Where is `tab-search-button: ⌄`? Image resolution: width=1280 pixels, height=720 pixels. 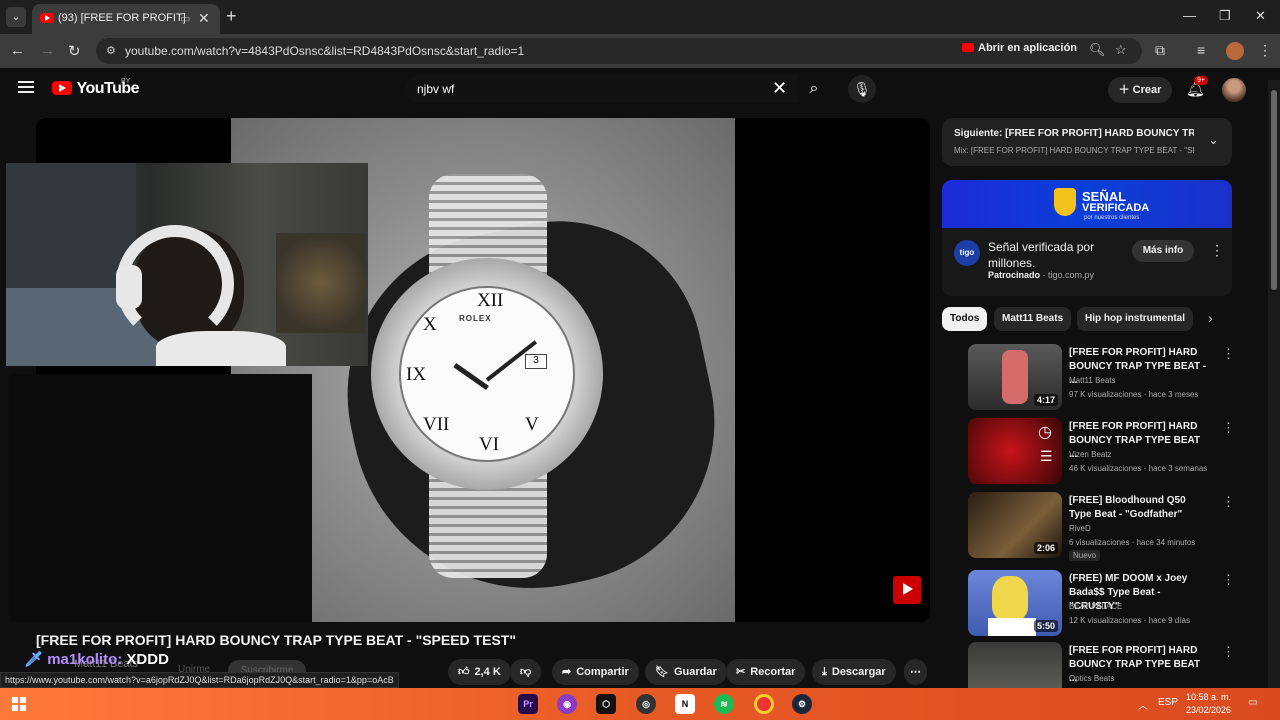 tab-search-button: ⌄ is located at coordinates (16, 17).